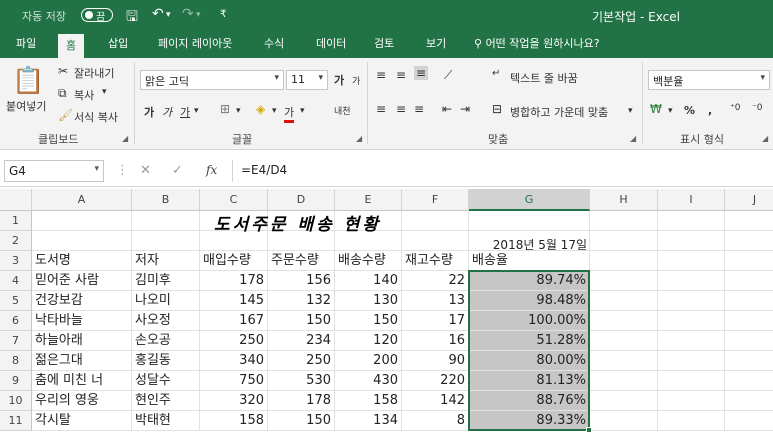 The image size is (773, 447). I want to click on cell-h4, so click(624, 281).